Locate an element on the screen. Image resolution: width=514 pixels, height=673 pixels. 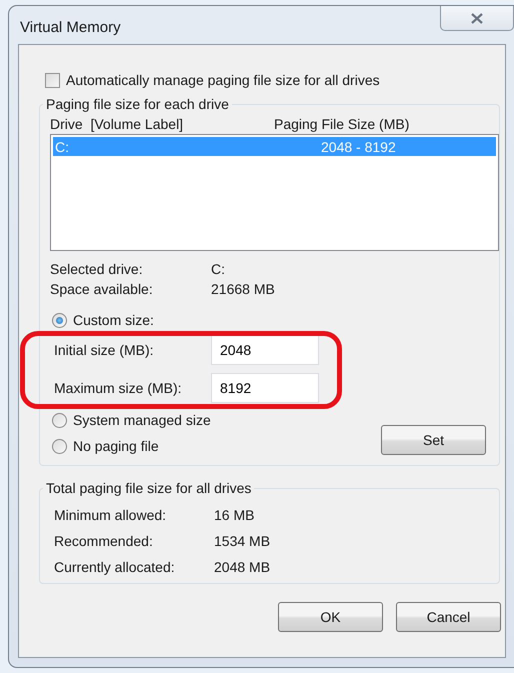
close-button is located at coordinates (477, 18).